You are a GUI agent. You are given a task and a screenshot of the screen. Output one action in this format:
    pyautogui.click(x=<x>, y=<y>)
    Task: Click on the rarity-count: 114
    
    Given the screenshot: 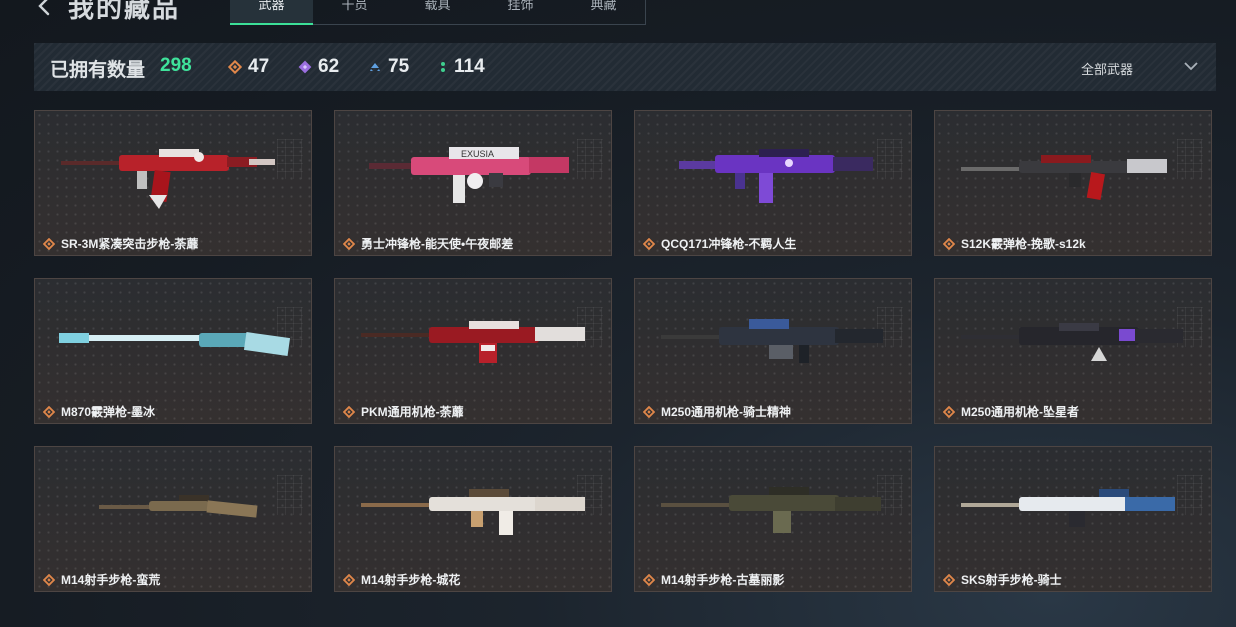 What is the action you would take?
    pyautogui.click(x=469, y=66)
    